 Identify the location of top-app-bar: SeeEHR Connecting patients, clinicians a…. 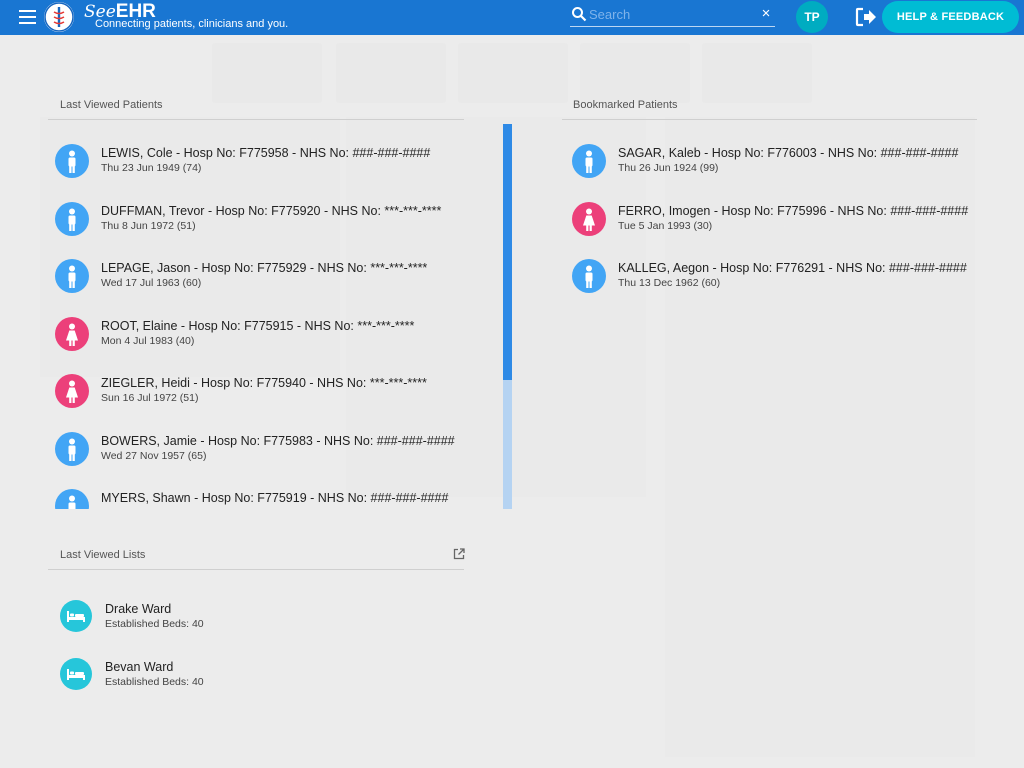
(512, 17).